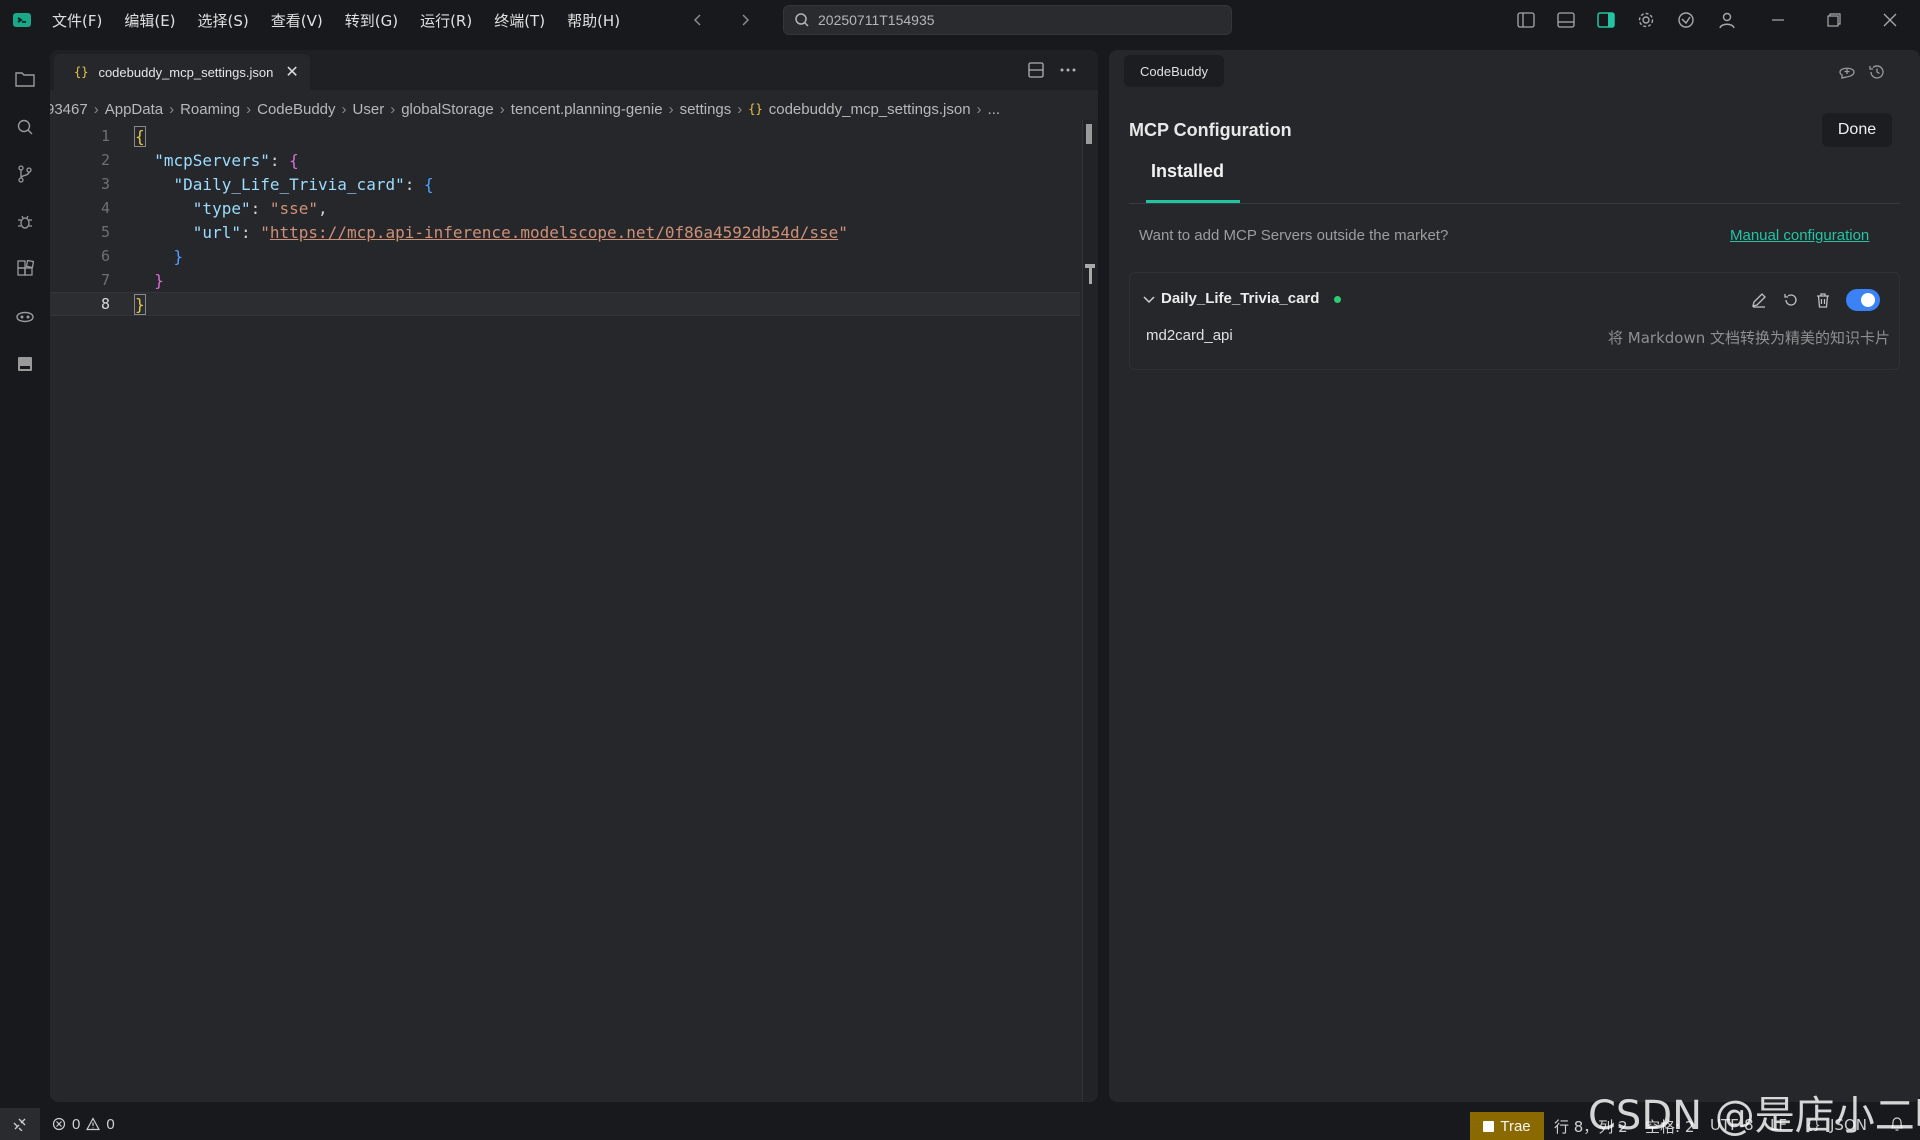 The width and height of the screenshot is (1920, 1140). Describe the element at coordinates (1007, 20) in the screenshot. I see `command-search-input: 20250711T154935` at that location.